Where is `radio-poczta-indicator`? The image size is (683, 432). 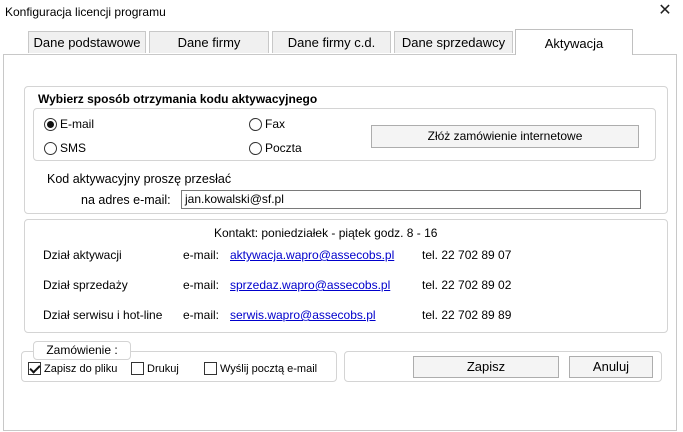 radio-poczta-indicator is located at coordinates (255, 148).